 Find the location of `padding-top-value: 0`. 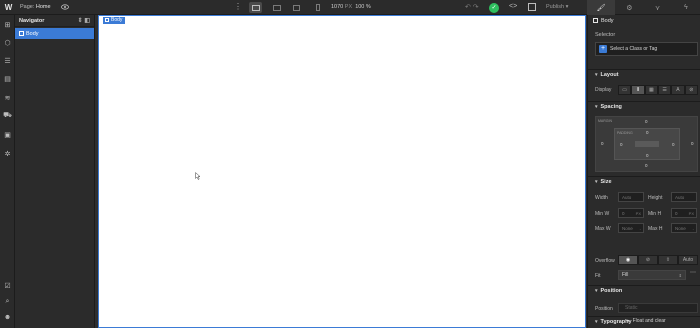

padding-top-value: 0 is located at coordinates (647, 132).